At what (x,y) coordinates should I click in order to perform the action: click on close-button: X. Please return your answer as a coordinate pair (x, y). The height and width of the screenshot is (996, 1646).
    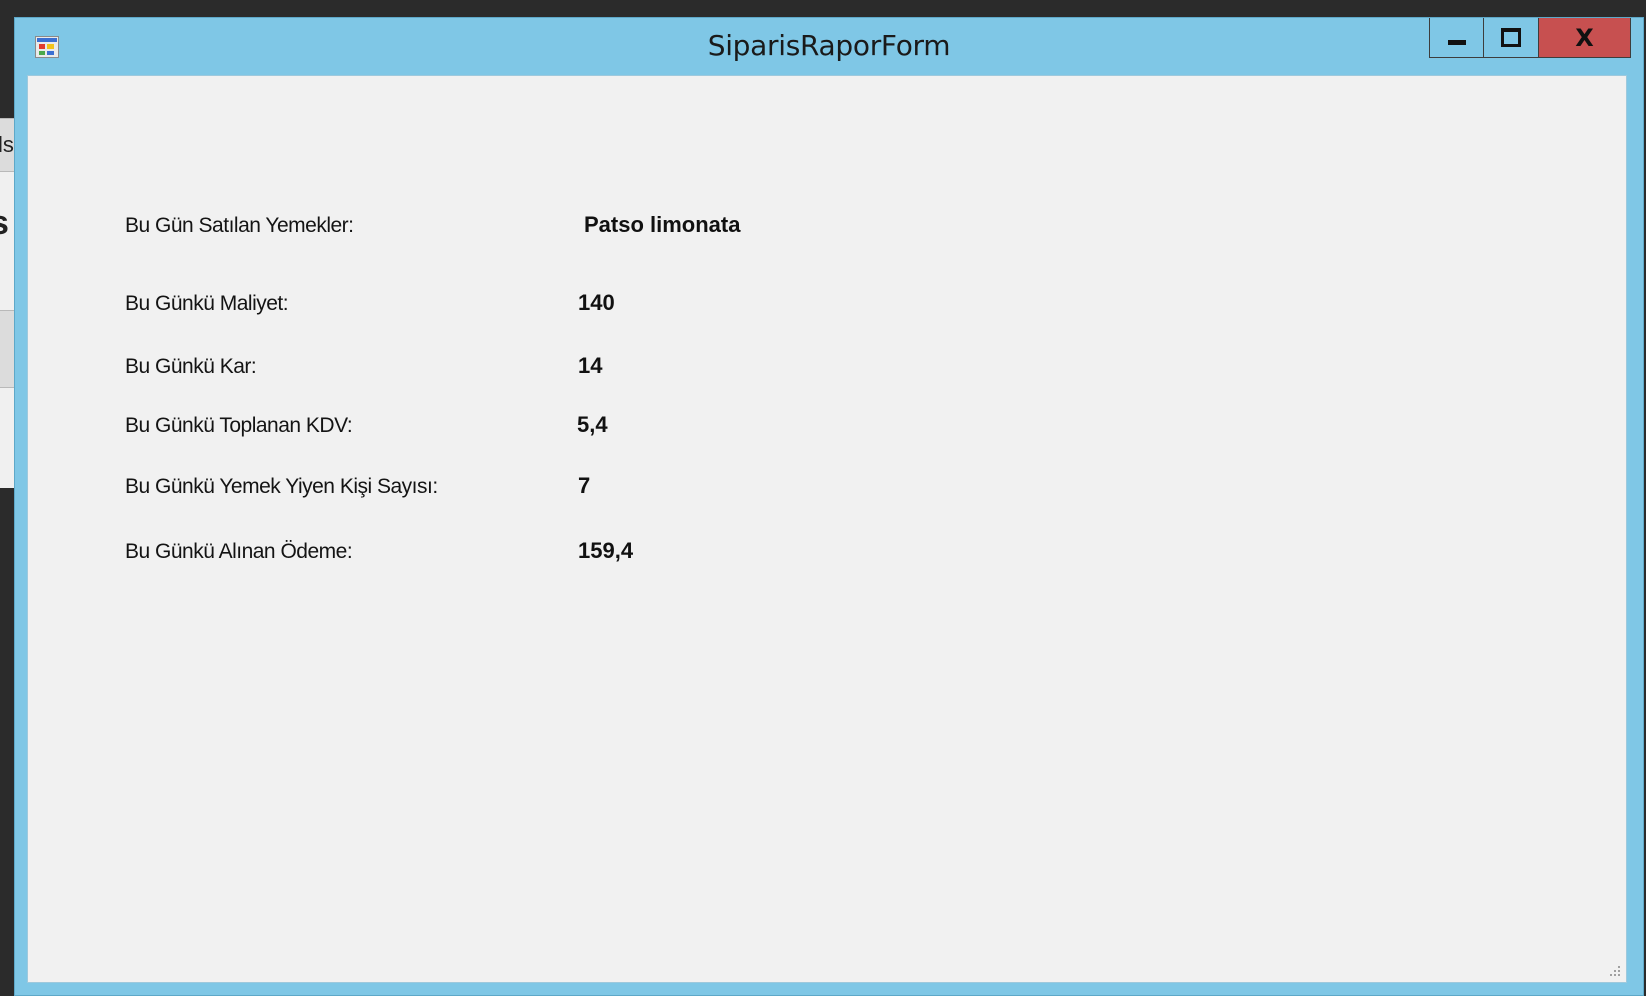
    Looking at the image, I should click on (1585, 38).